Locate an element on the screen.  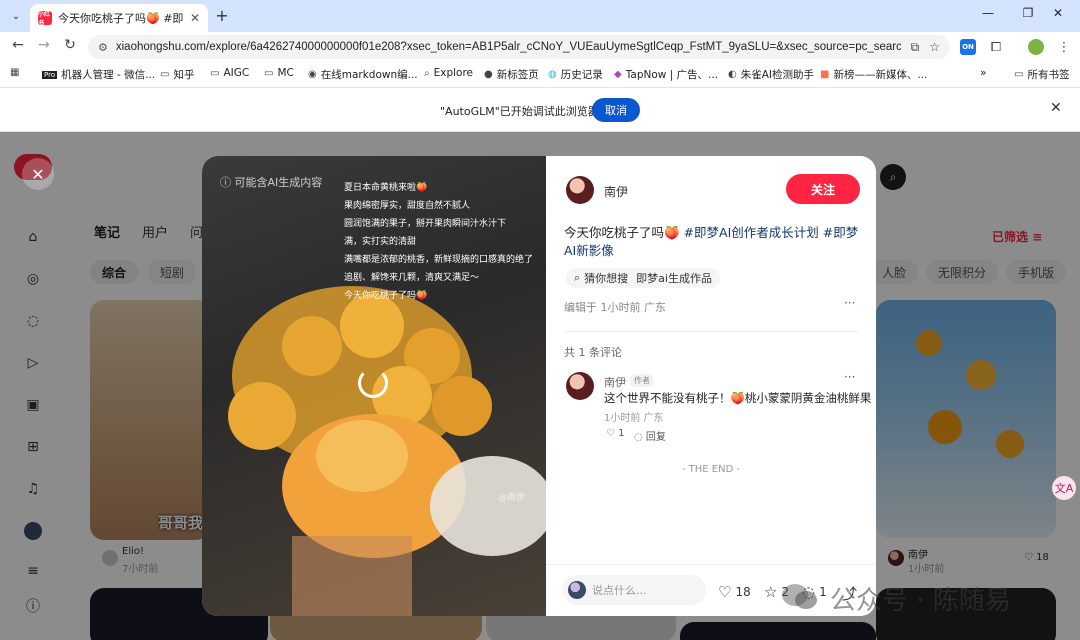
tab-strip: ⌄ 小红书 今天你吃桃子了吗🍑 #即梦AI创 ✕ + — ❐ ✕ is located at coordinates (540, 16).